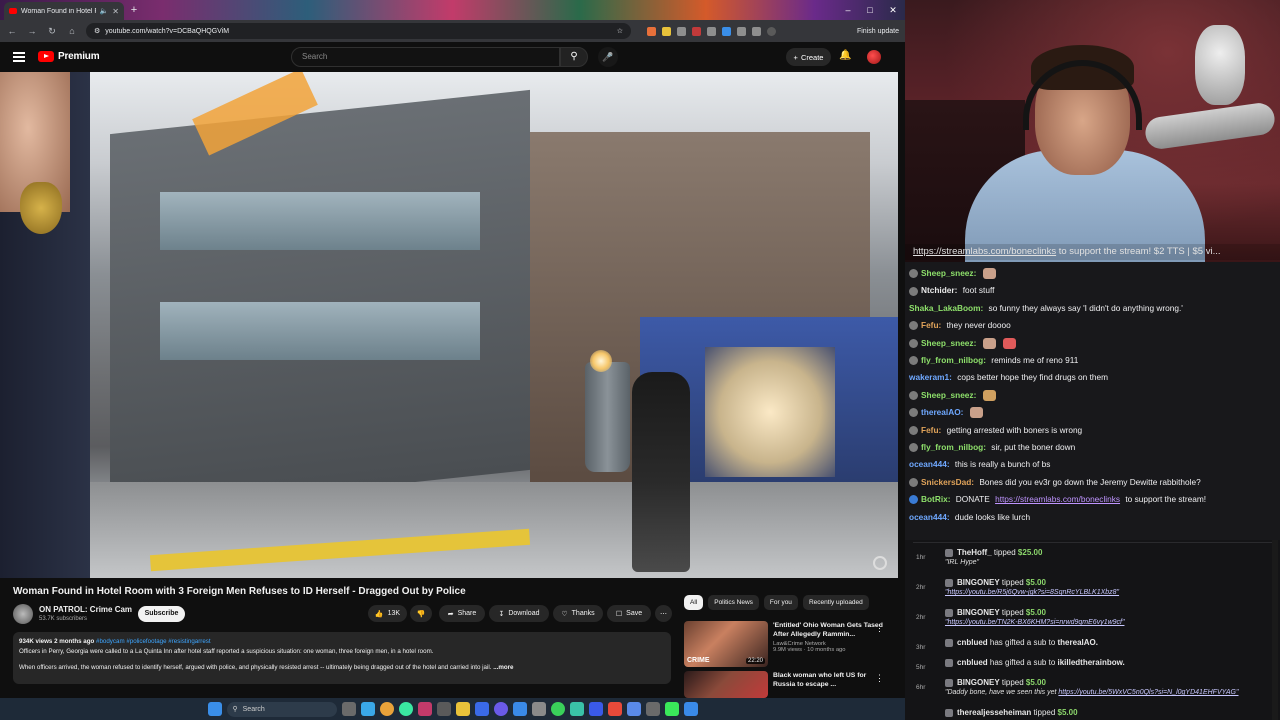 This screenshot has width=1280, height=720. I want to click on file-explorer-icon, so click(462, 709).